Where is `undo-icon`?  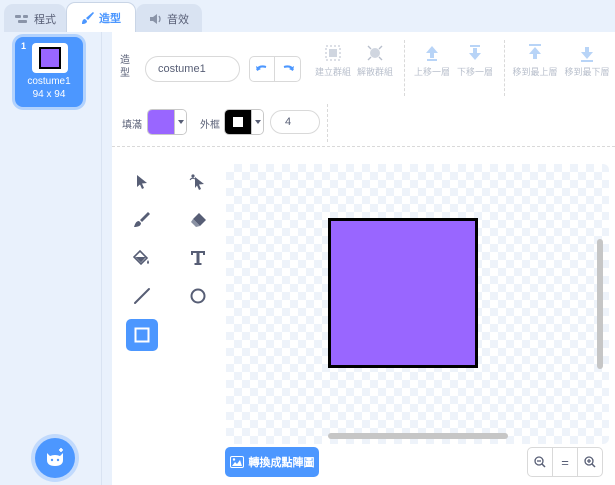 undo-icon is located at coordinates (261, 68).